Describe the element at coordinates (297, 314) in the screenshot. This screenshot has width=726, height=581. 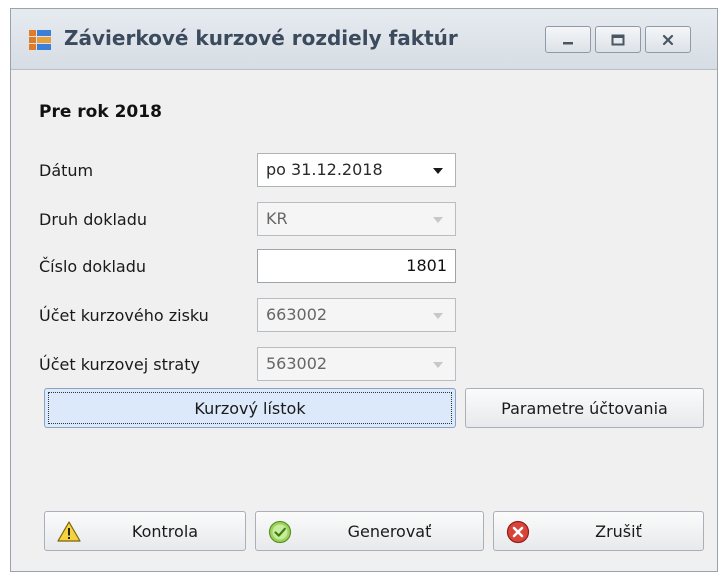
I see `ucet-zisku-value: 663002` at that location.